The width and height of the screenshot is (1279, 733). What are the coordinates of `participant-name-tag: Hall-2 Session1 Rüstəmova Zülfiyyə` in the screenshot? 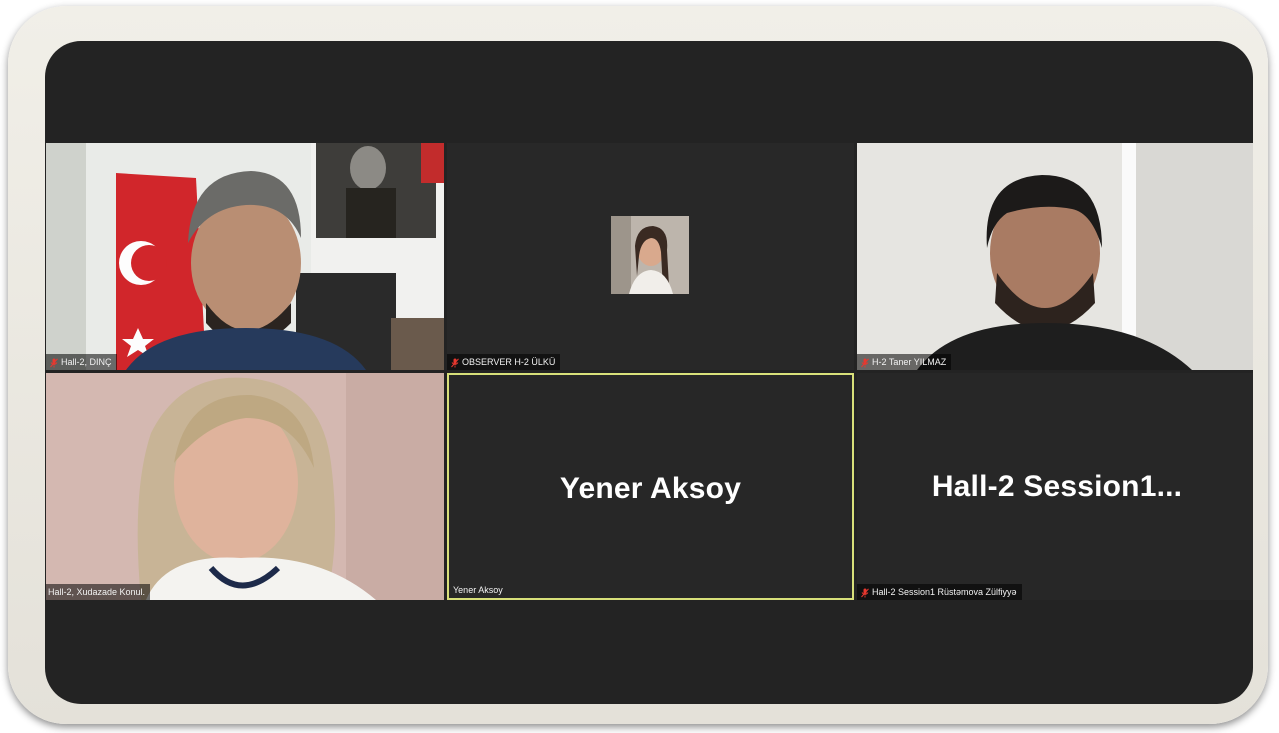 It's located at (939, 592).